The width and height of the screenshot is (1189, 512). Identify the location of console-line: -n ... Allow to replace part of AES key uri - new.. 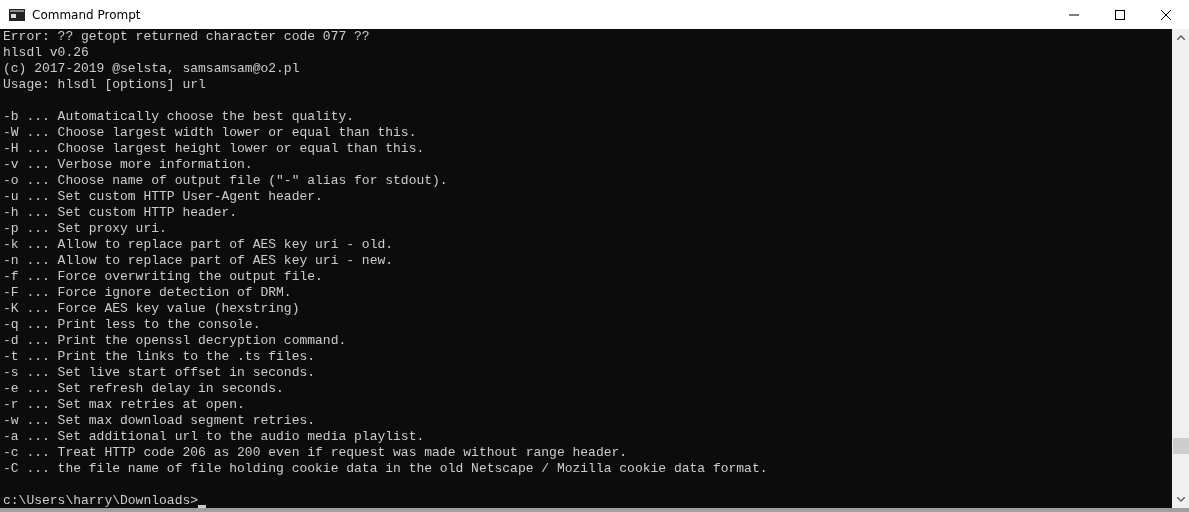
(199, 261).